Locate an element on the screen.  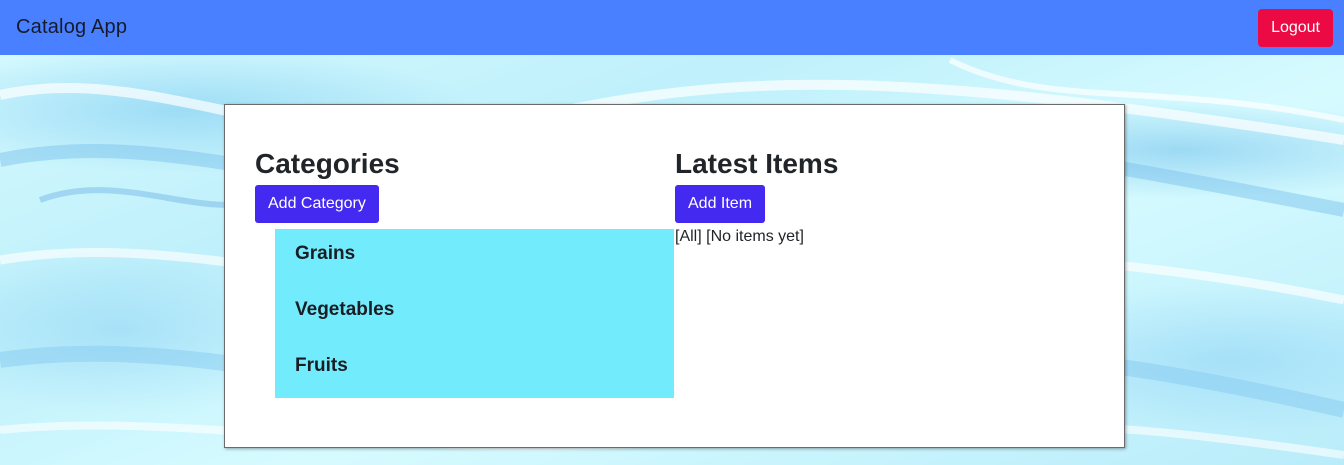
categories-heading: Categories is located at coordinates (327, 163).